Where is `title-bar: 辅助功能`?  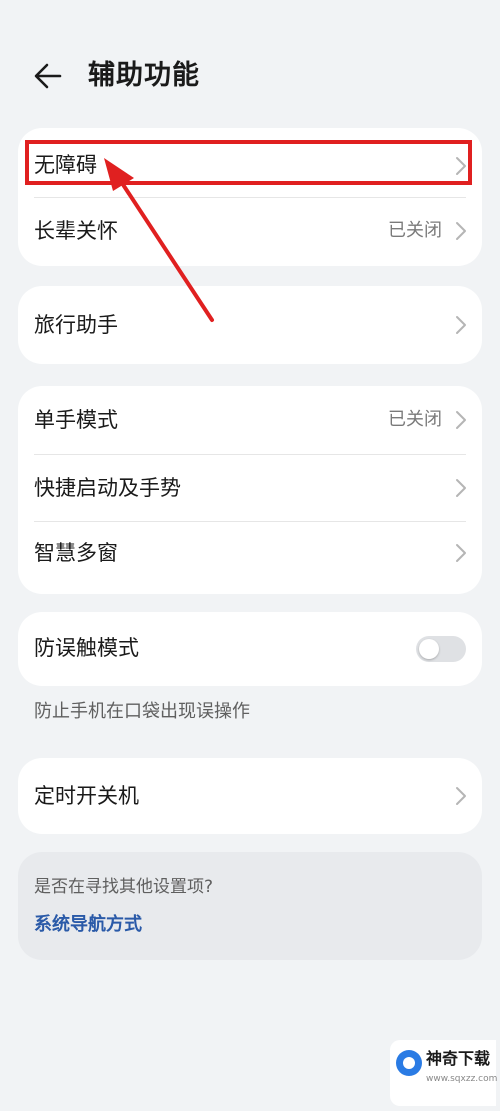
title-bar: 辅助功能 is located at coordinates (250, 76).